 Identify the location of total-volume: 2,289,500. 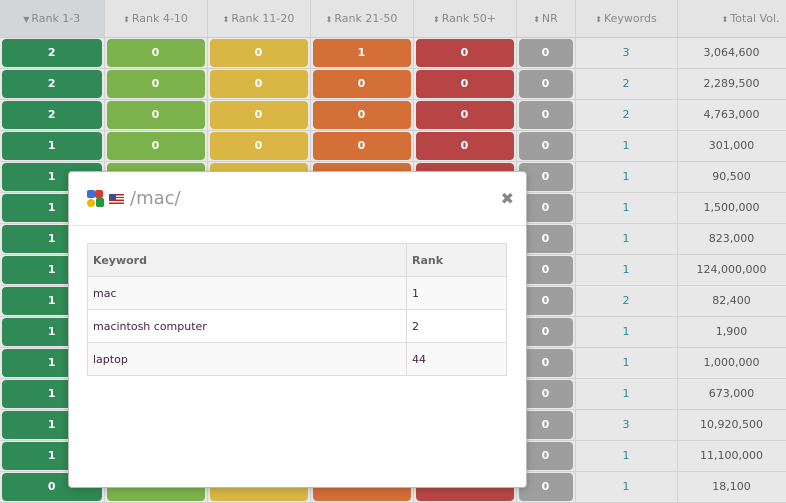
(731, 84).